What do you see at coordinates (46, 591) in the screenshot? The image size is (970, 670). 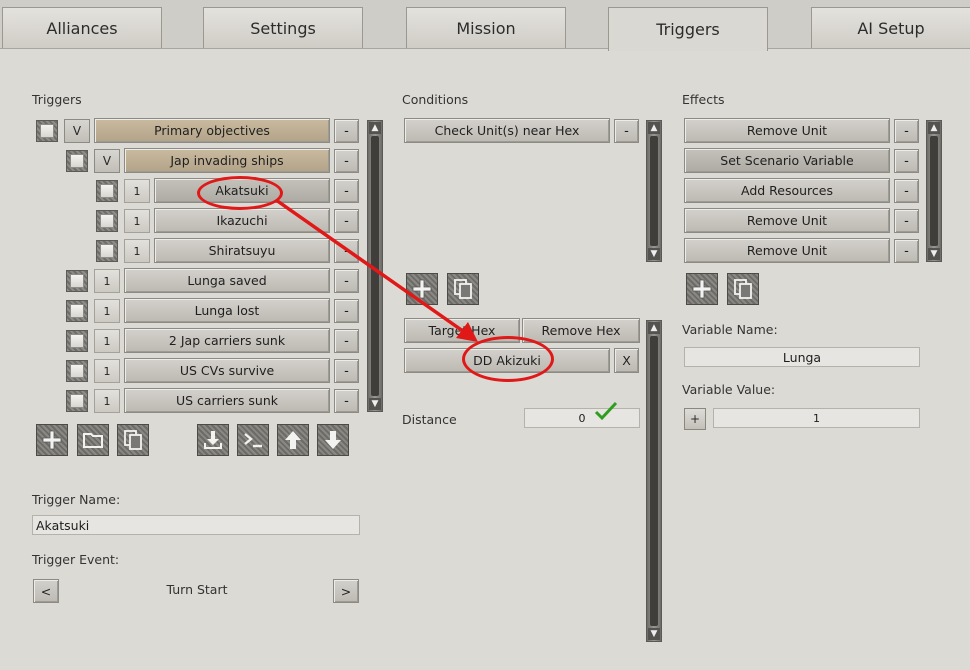 I see `trigger-event-prev-button: <` at bounding box center [46, 591].